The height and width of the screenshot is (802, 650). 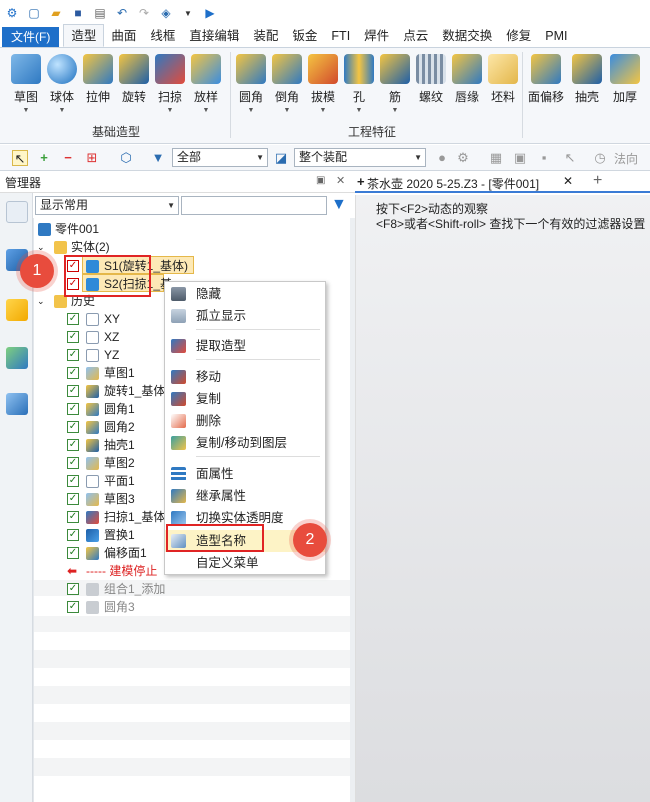 What do you see at coordinates (600, 158) in the screenshot?
I see `clock-icon: ◷` at bounding box center [600, 158].